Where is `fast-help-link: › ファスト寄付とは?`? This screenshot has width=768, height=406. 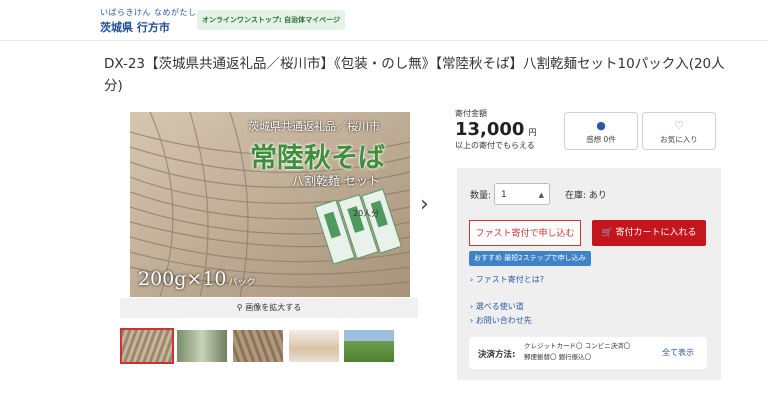
fast-help-link: › ファスト寄付とは? is located at coordinates (507, 279).